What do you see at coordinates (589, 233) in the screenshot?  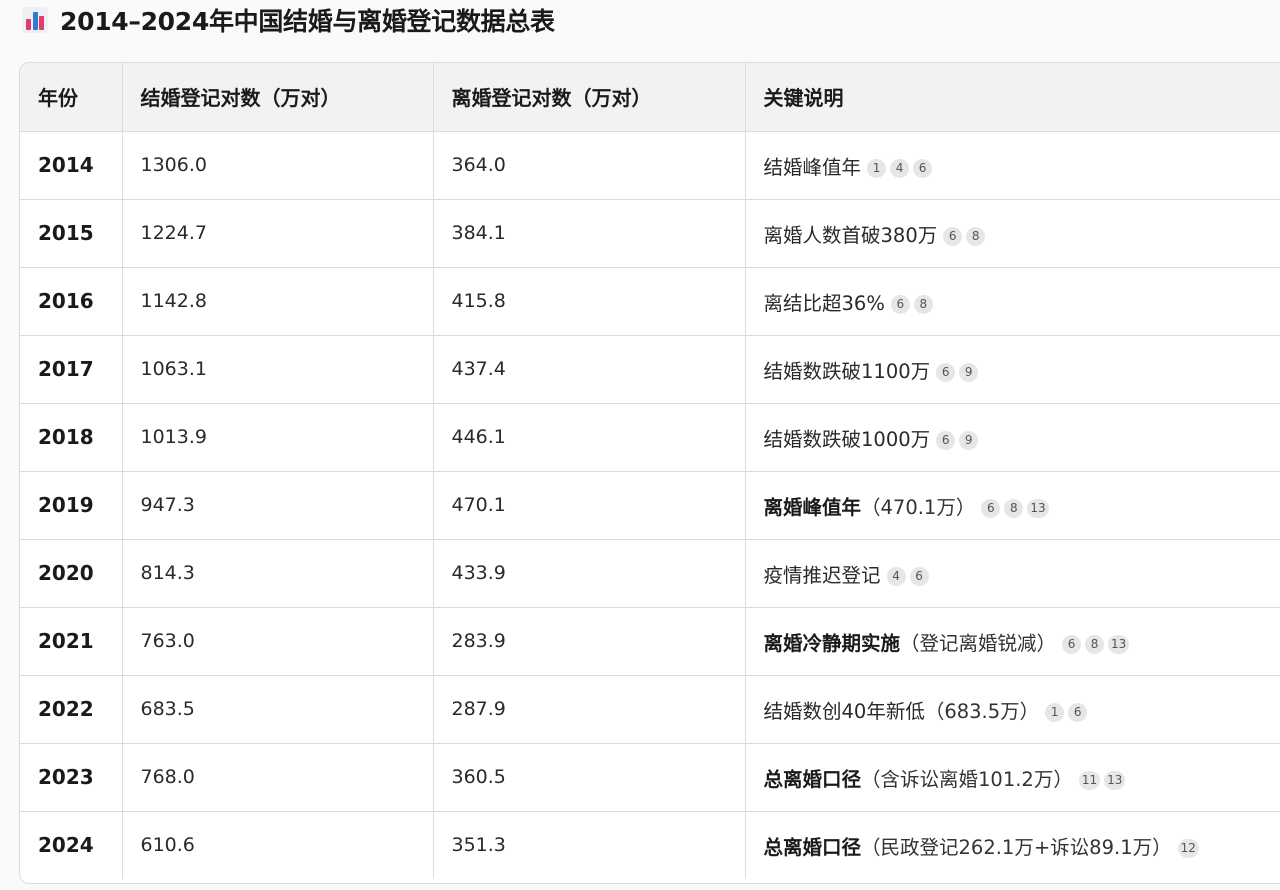 I see `cell-divorce: 384.1` at bounding box center [589, 233].